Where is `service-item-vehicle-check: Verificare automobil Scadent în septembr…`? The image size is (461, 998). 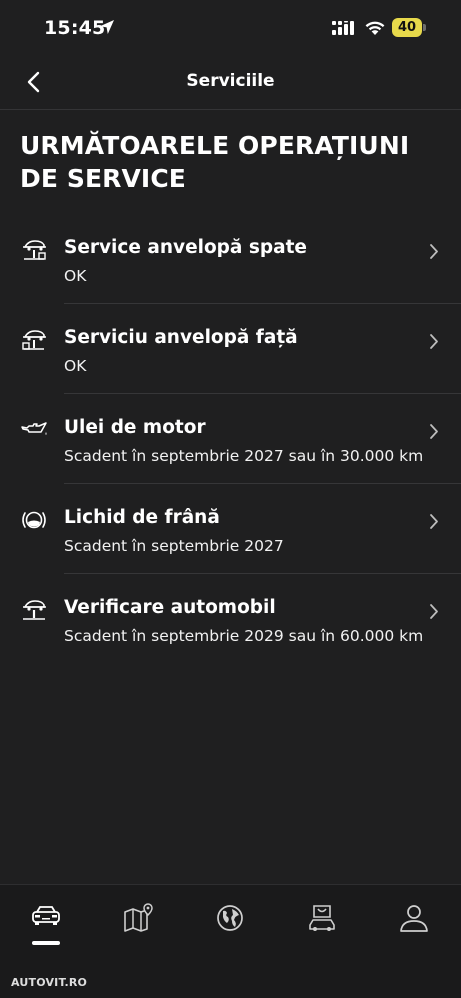
service-item-vehicle-check: Verificare automobil Scadent în septembr… is located at coordinates (230, 619).